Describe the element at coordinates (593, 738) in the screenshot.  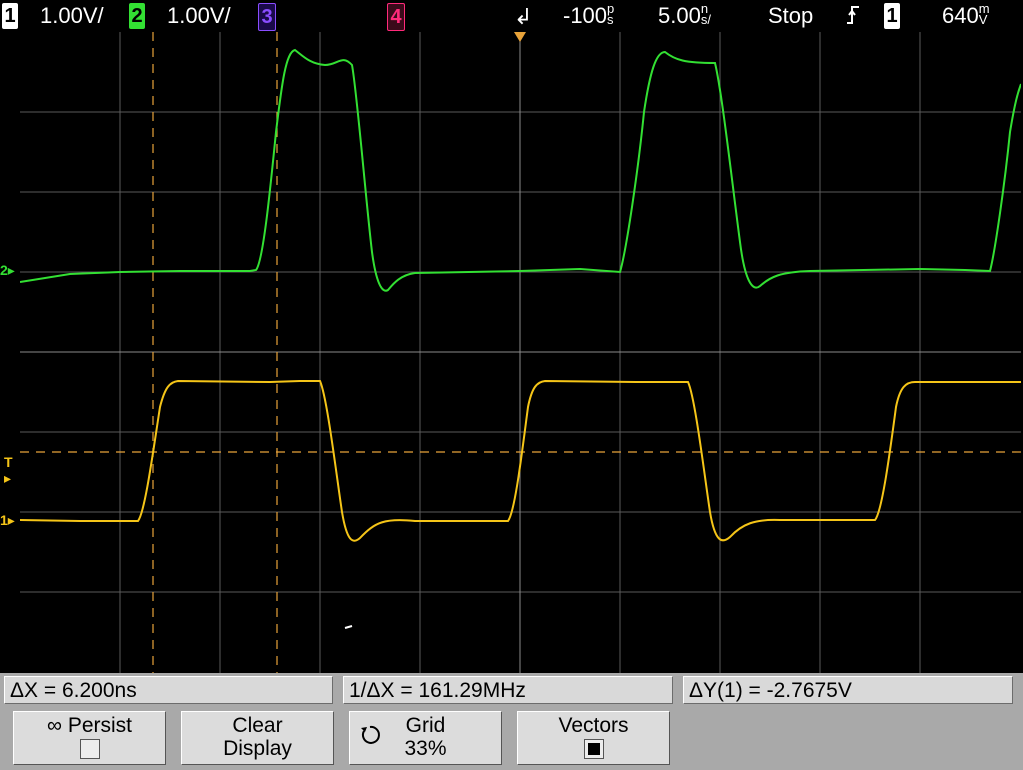
I see `vectors-softkey: Vectors` at that location.